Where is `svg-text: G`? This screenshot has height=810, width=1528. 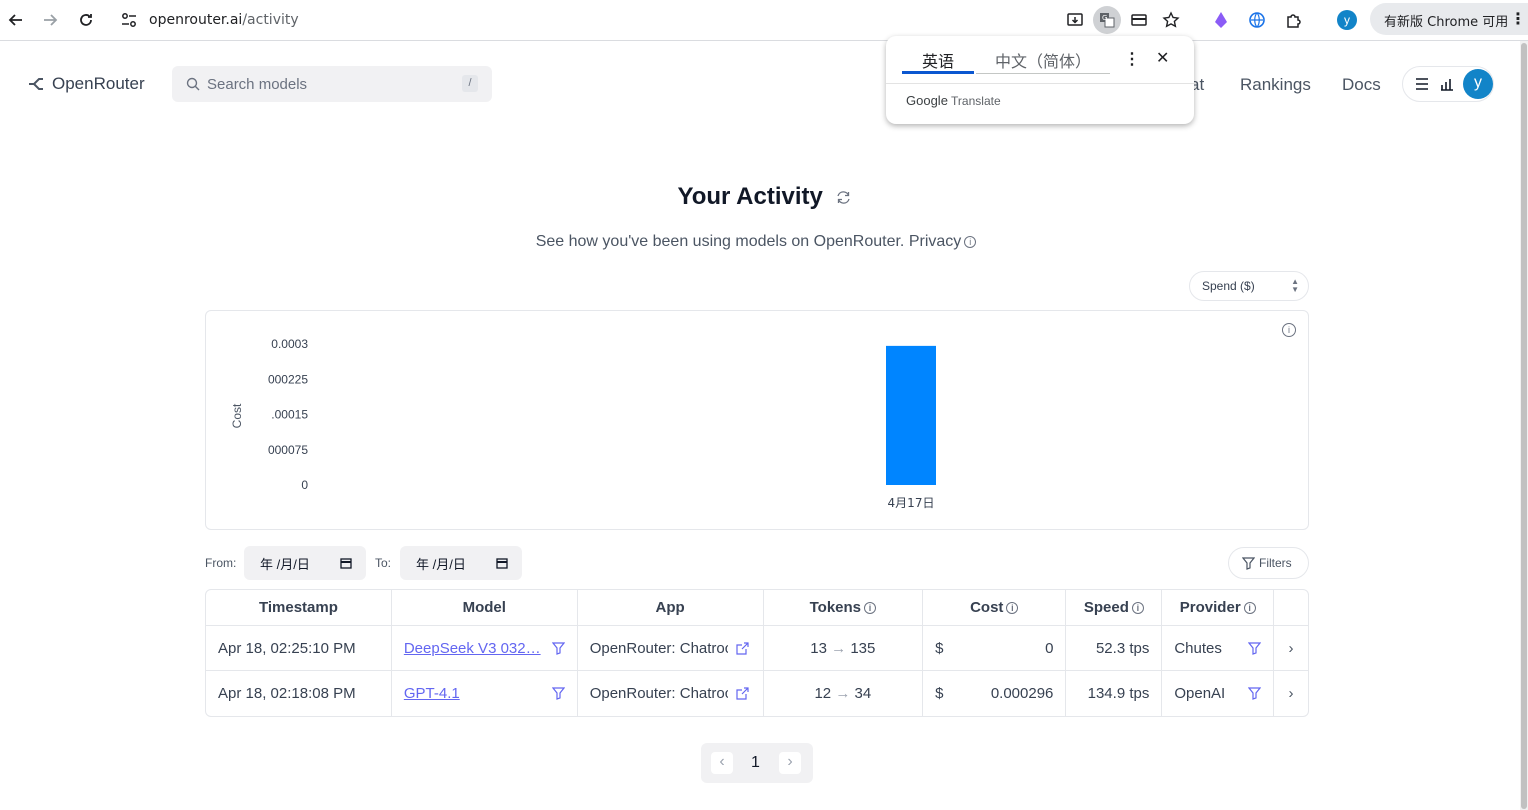
svg-text: G is located at coordinates (1104, 18).